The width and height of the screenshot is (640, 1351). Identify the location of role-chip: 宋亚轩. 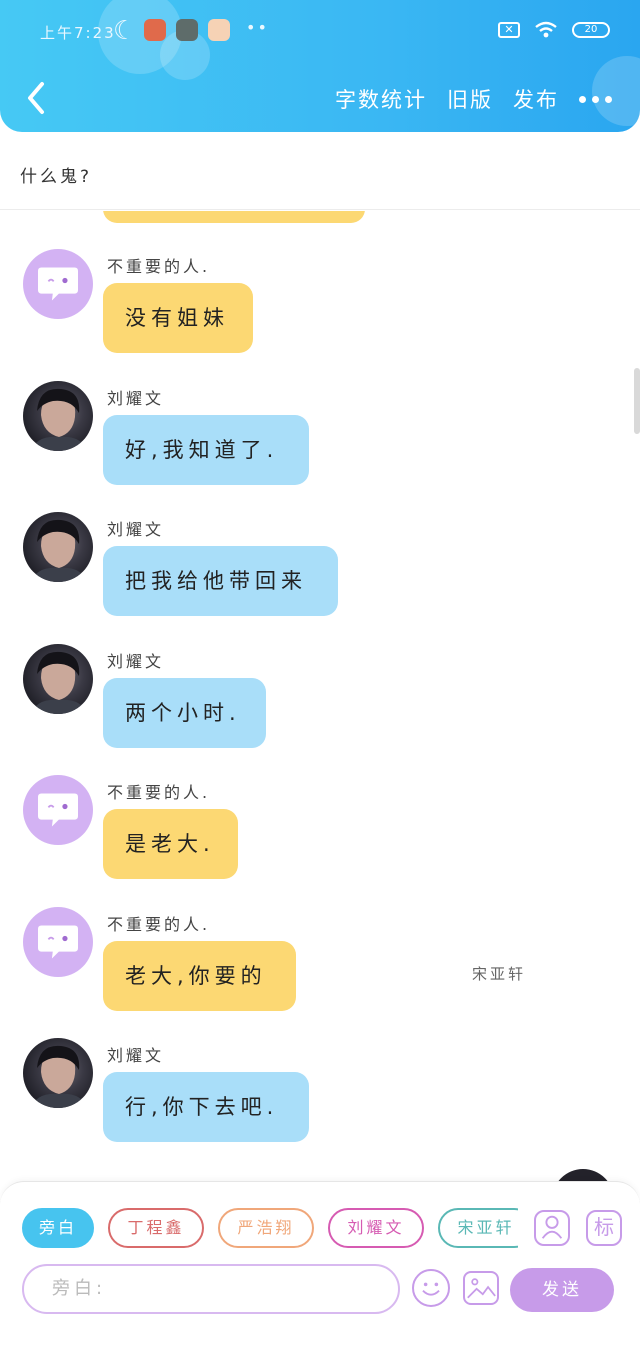
(478, 1228).